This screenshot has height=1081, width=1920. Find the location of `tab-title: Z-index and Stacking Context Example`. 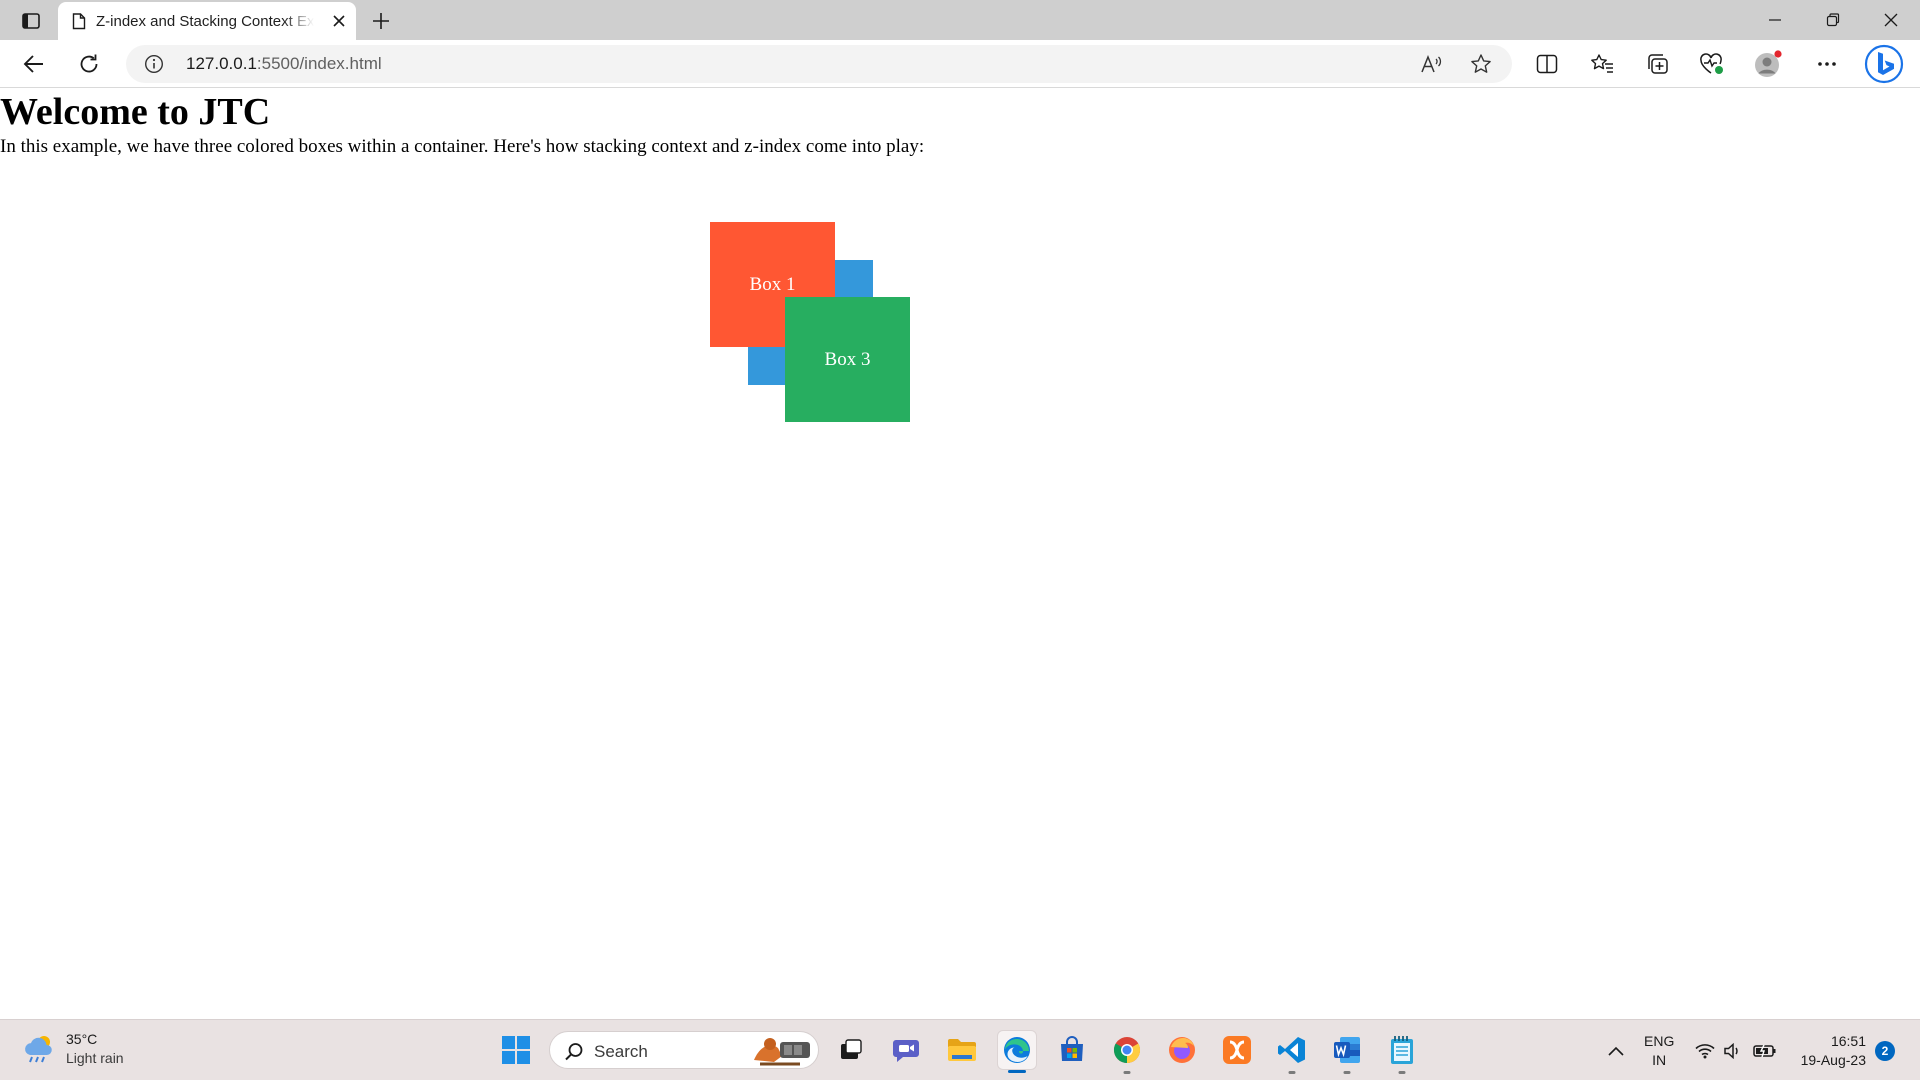

tab-title: Z-index and Stacking Context Example is located at coordinates (205, 21).